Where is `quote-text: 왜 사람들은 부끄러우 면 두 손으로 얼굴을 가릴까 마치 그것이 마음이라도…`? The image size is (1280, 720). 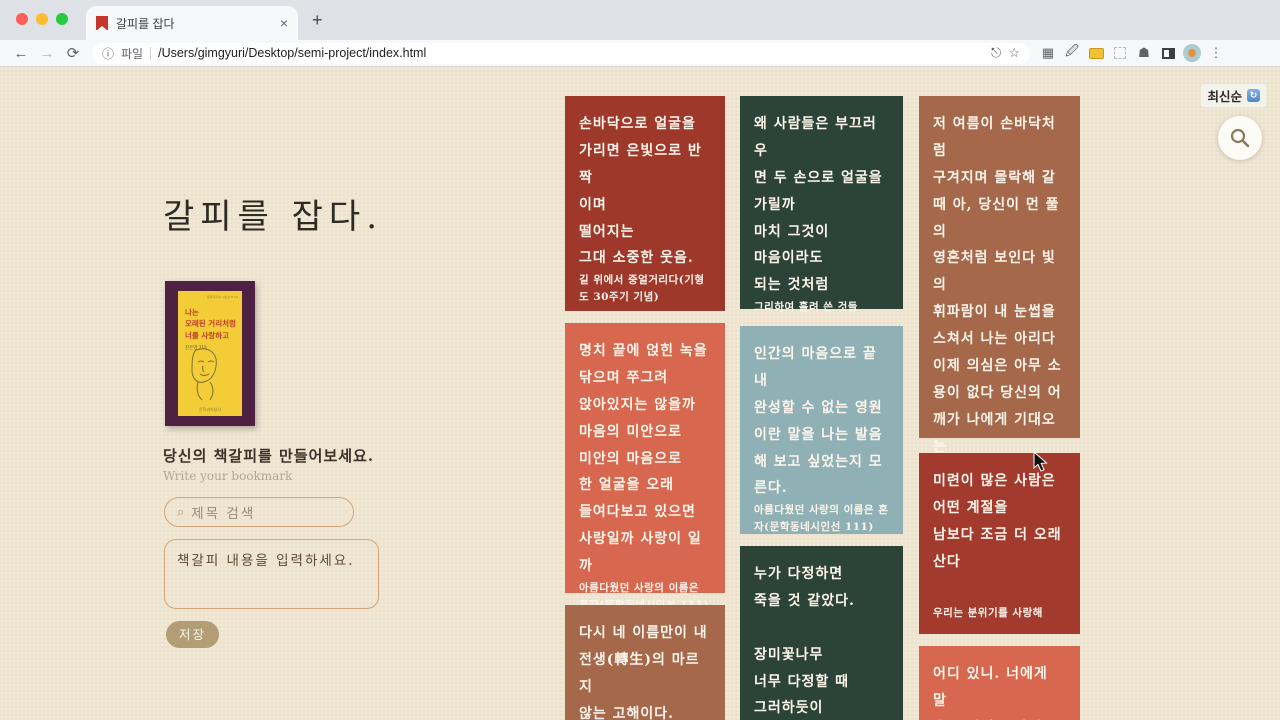 quote-text: 왜 사람들은 부끄러우 면 두 손으로 얼굴을 가릴까 마치 그것이 마음이라도… is located at coordinates (818, 205).